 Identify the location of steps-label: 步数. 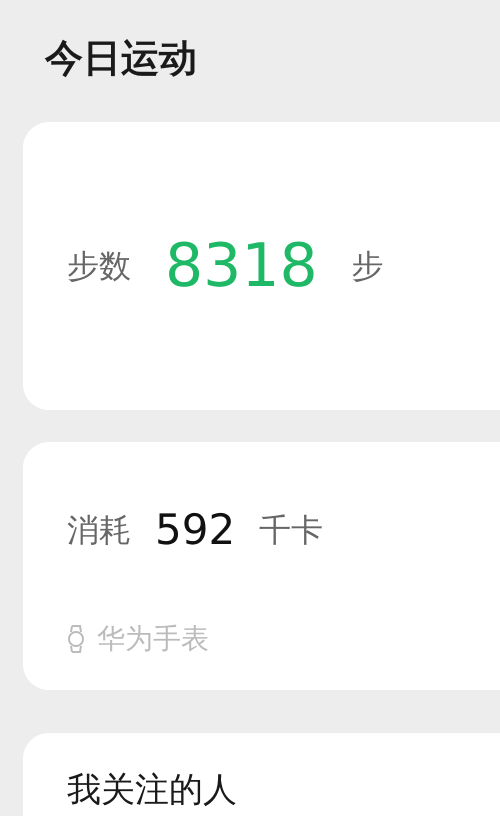
(99, 266).